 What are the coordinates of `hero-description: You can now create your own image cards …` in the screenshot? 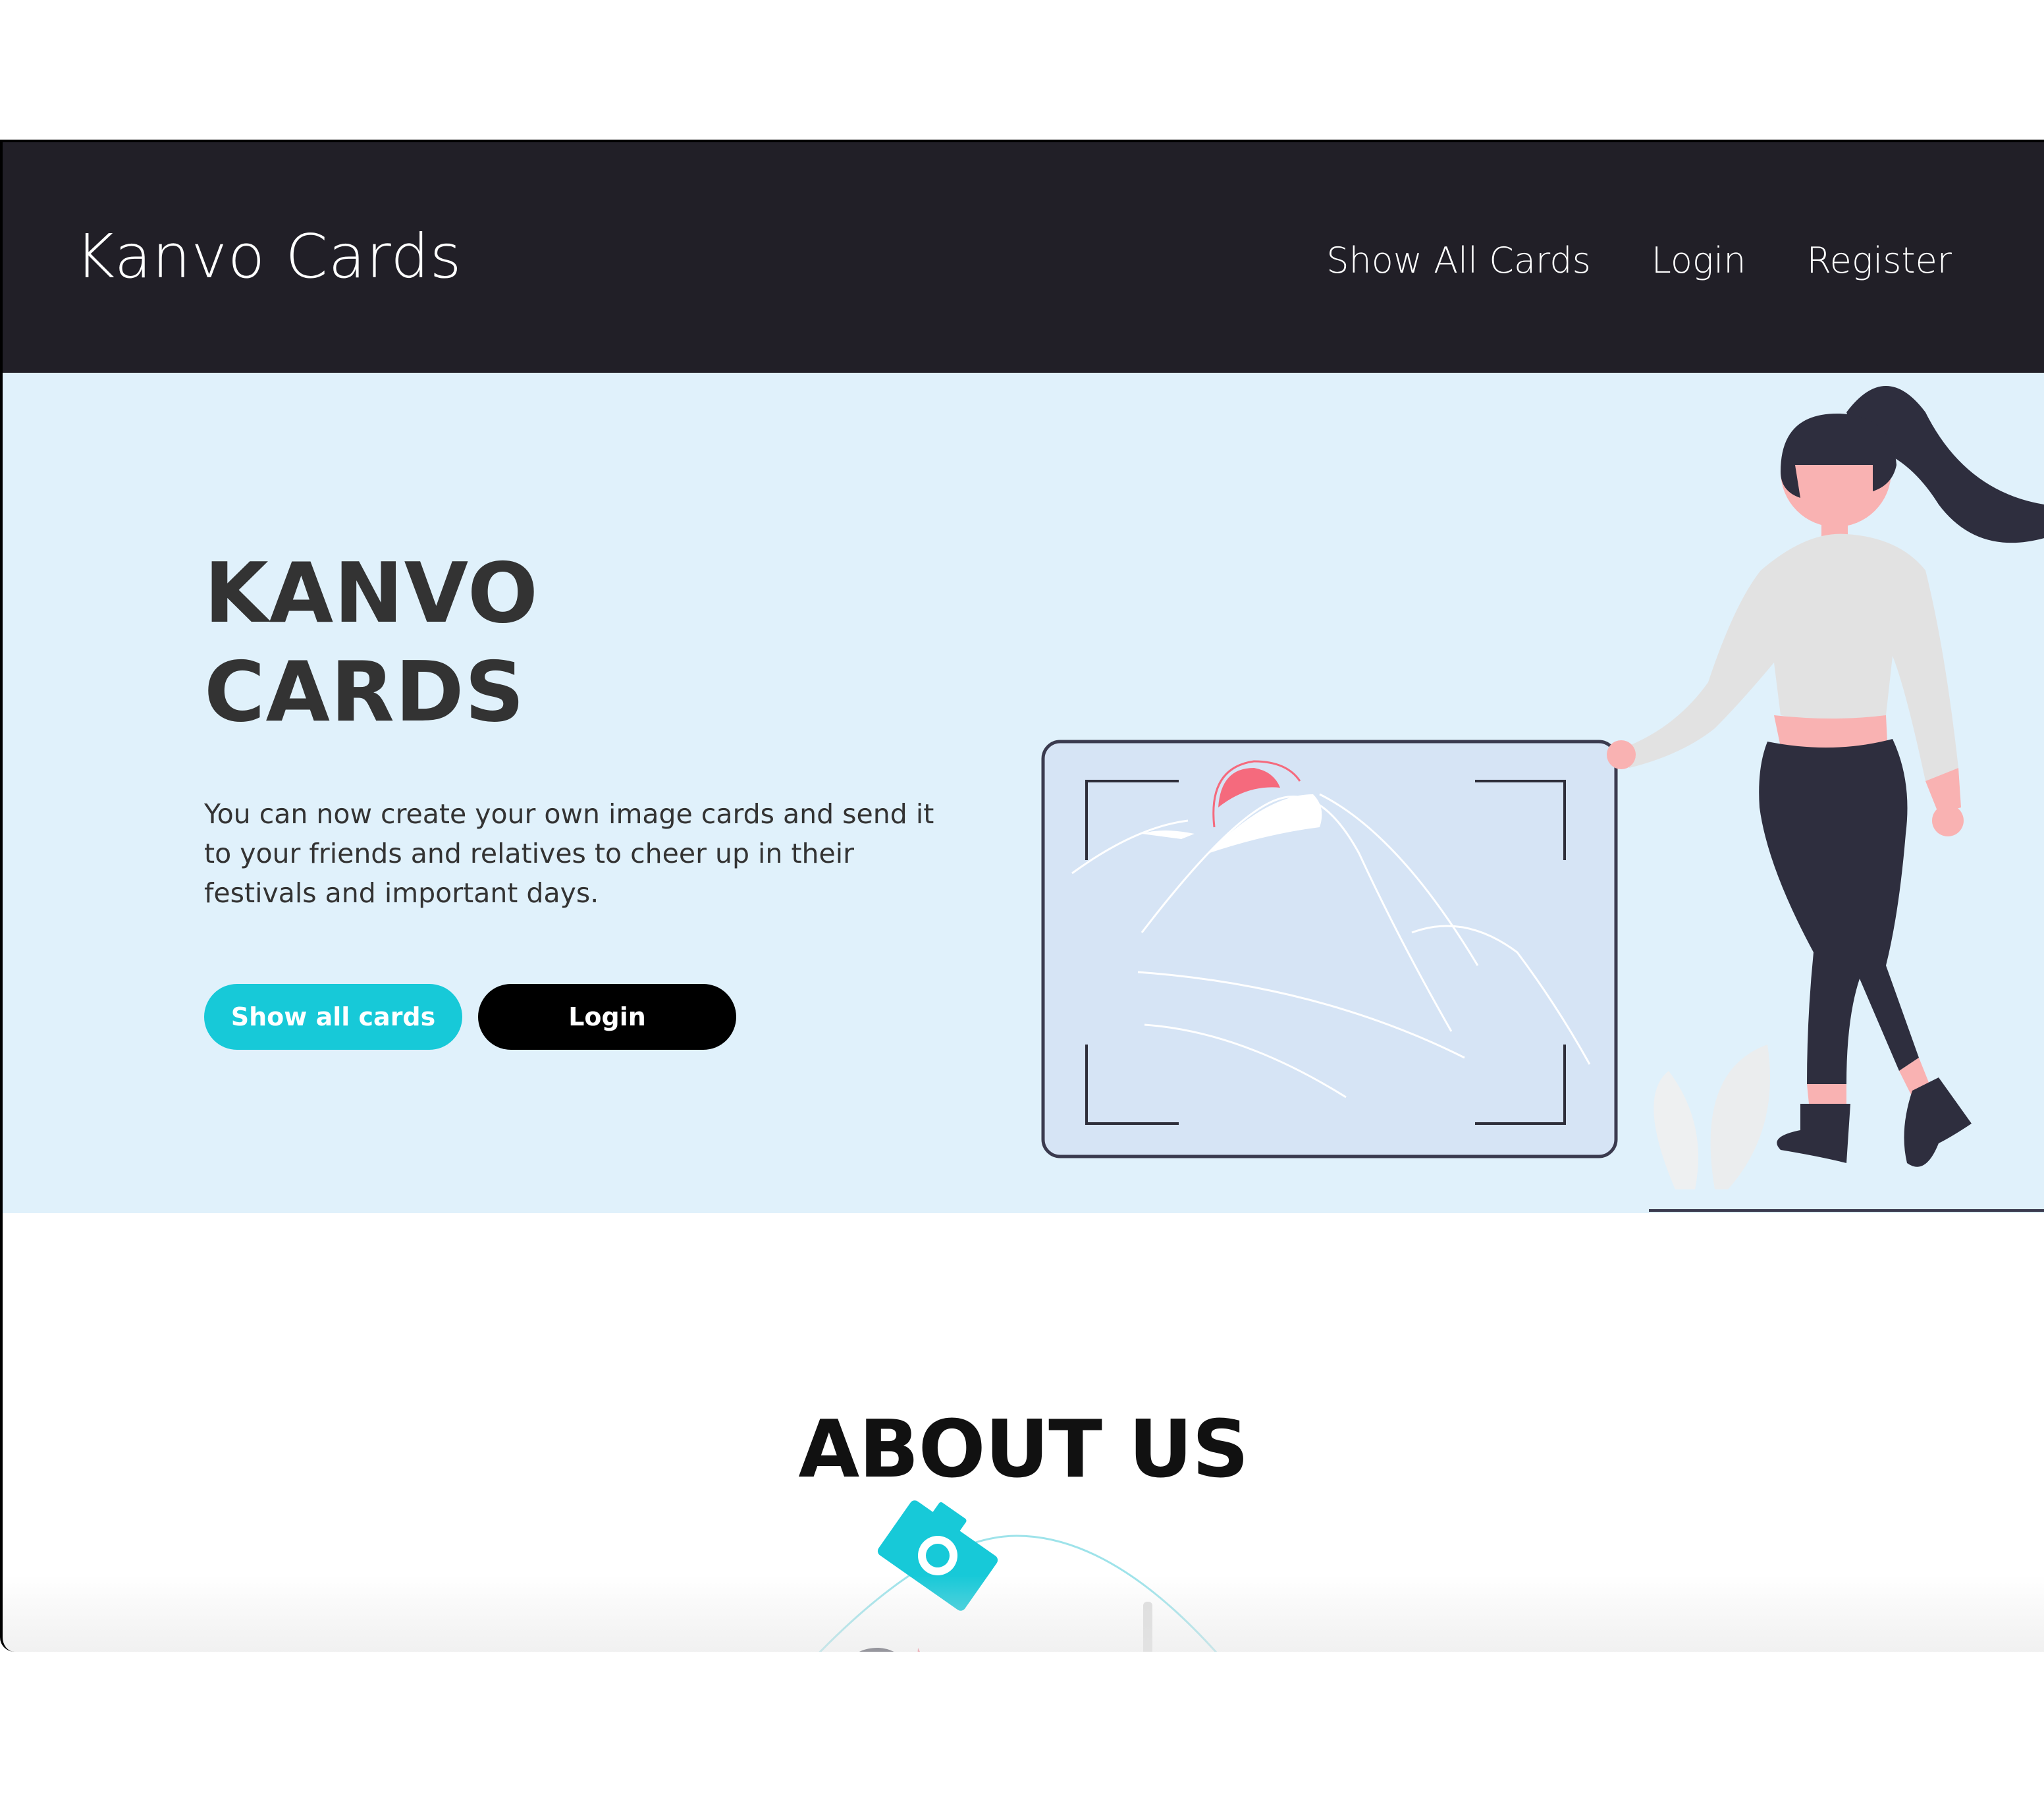 It's located at (569, 853).